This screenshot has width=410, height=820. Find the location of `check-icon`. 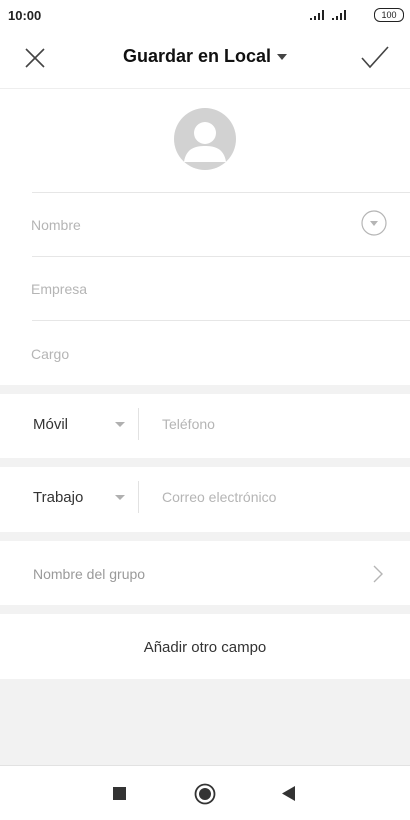

check-icon is located at coordinates (375, 57).